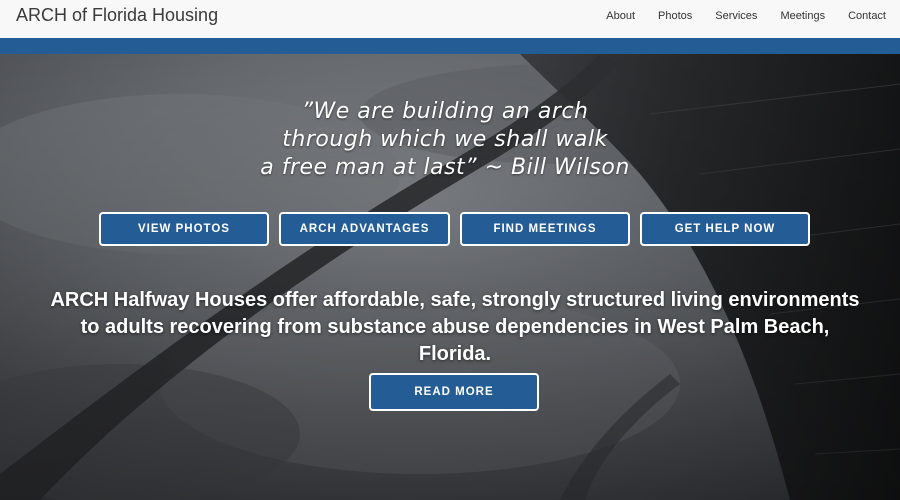  What do you see at coordinates (620, 16) in the screenshot?
I see `nav-link-about: About` at bounding box center [620, 16].